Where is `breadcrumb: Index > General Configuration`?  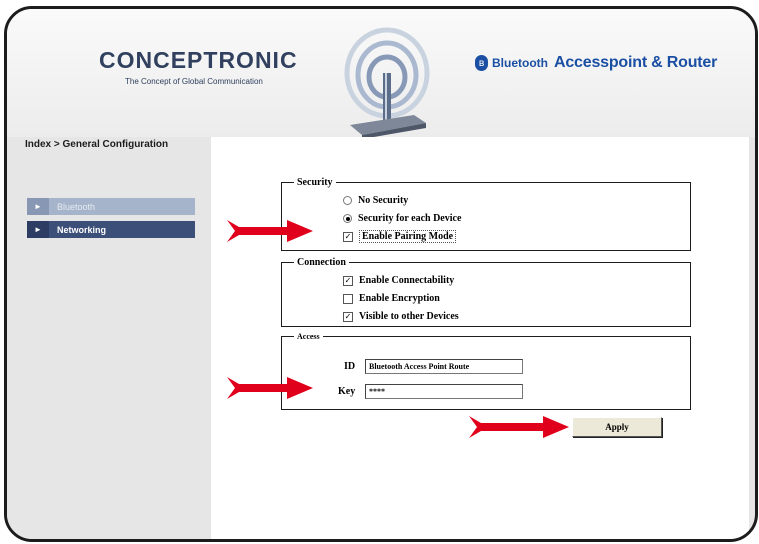
breadcrumb: Index > General Configuration is located at coordinates (96, 144).